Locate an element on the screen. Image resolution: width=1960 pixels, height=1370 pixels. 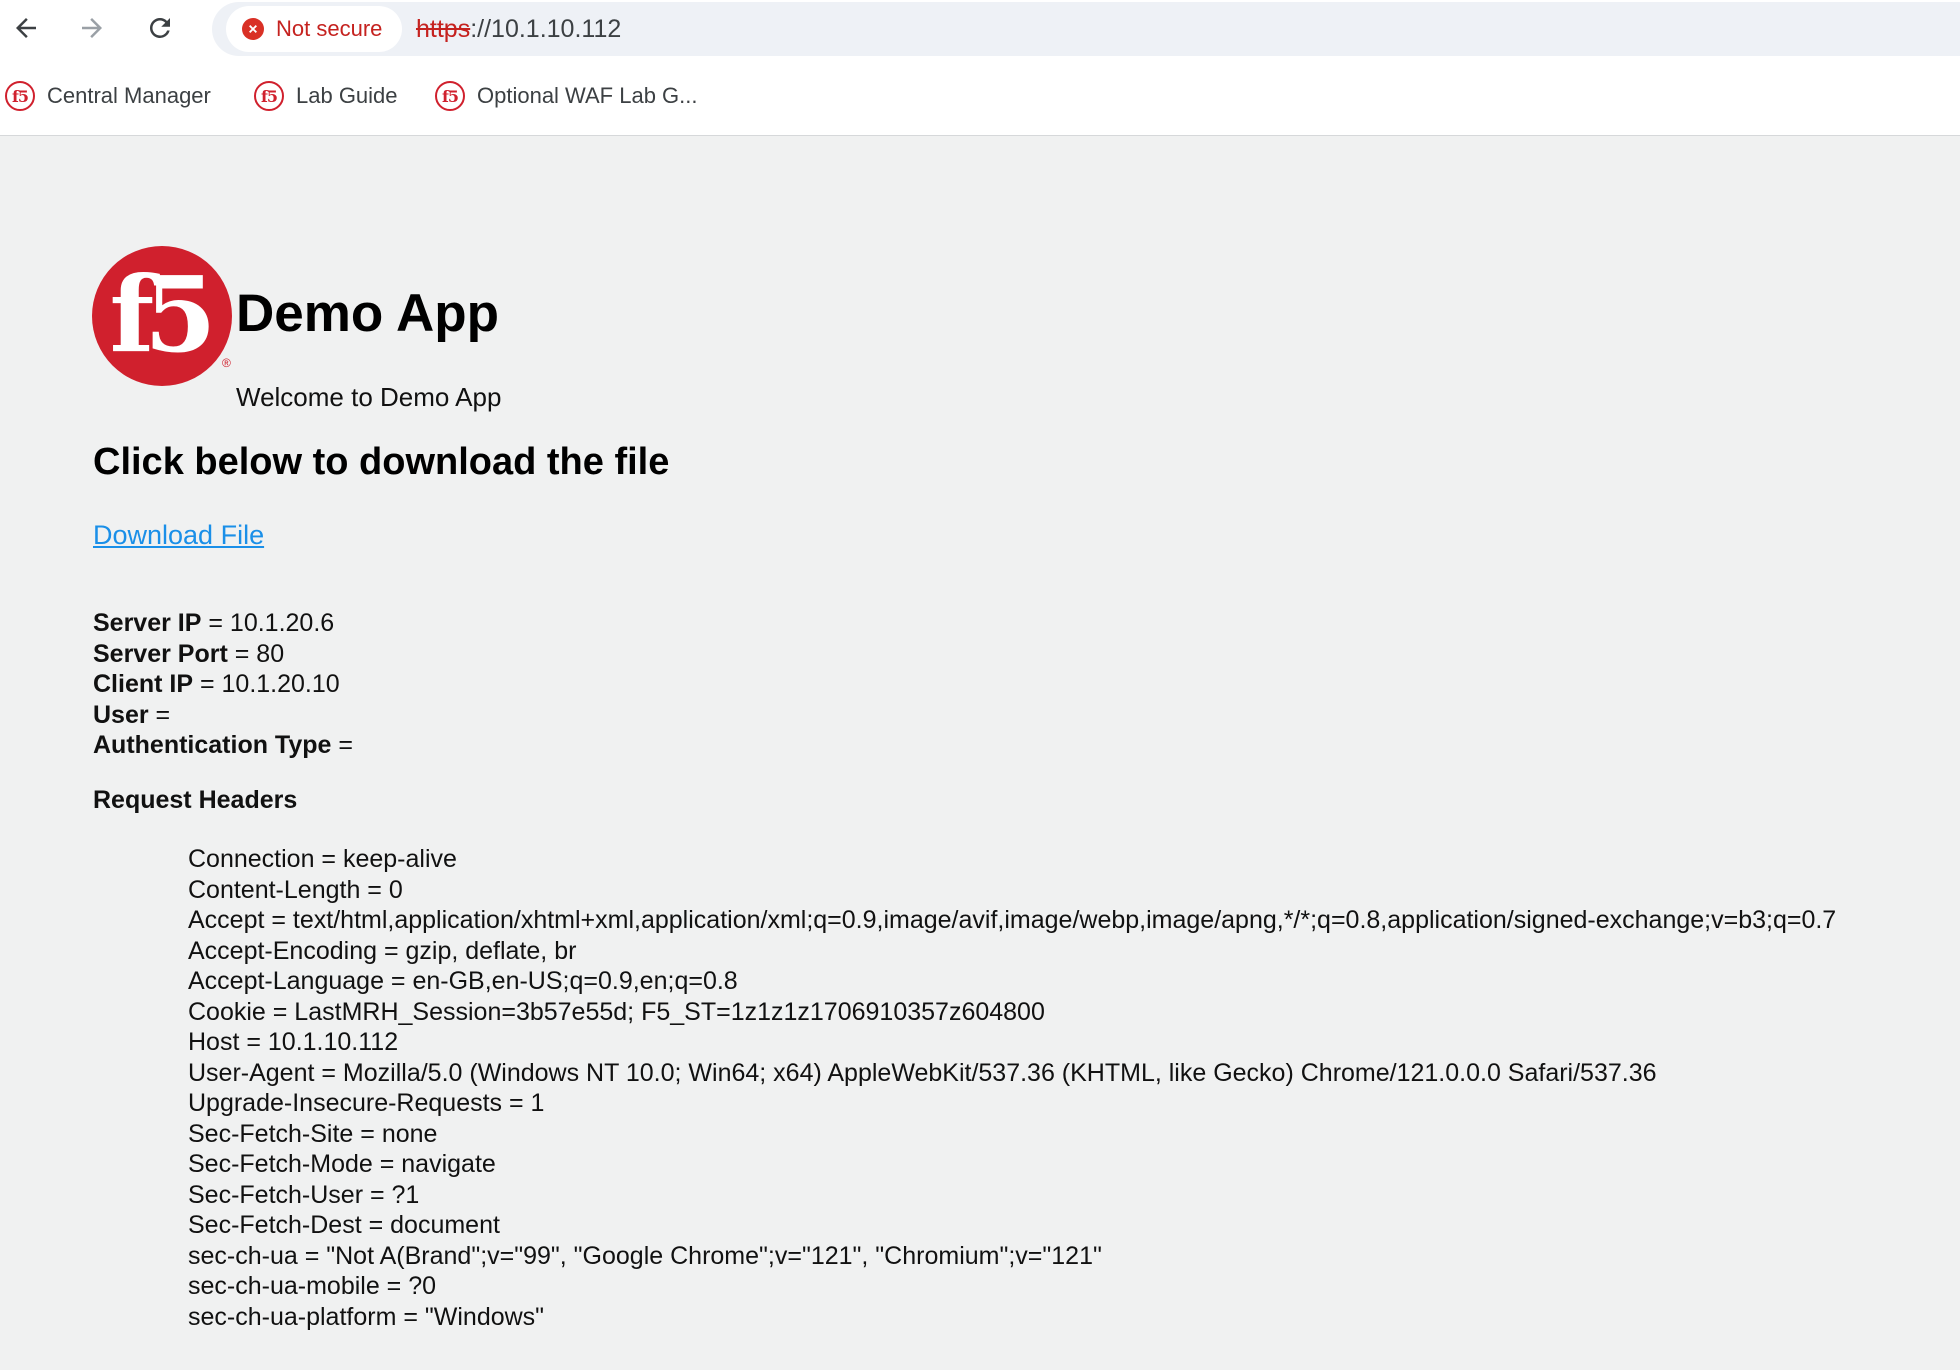
back-button is located at coordinates (26, 28).